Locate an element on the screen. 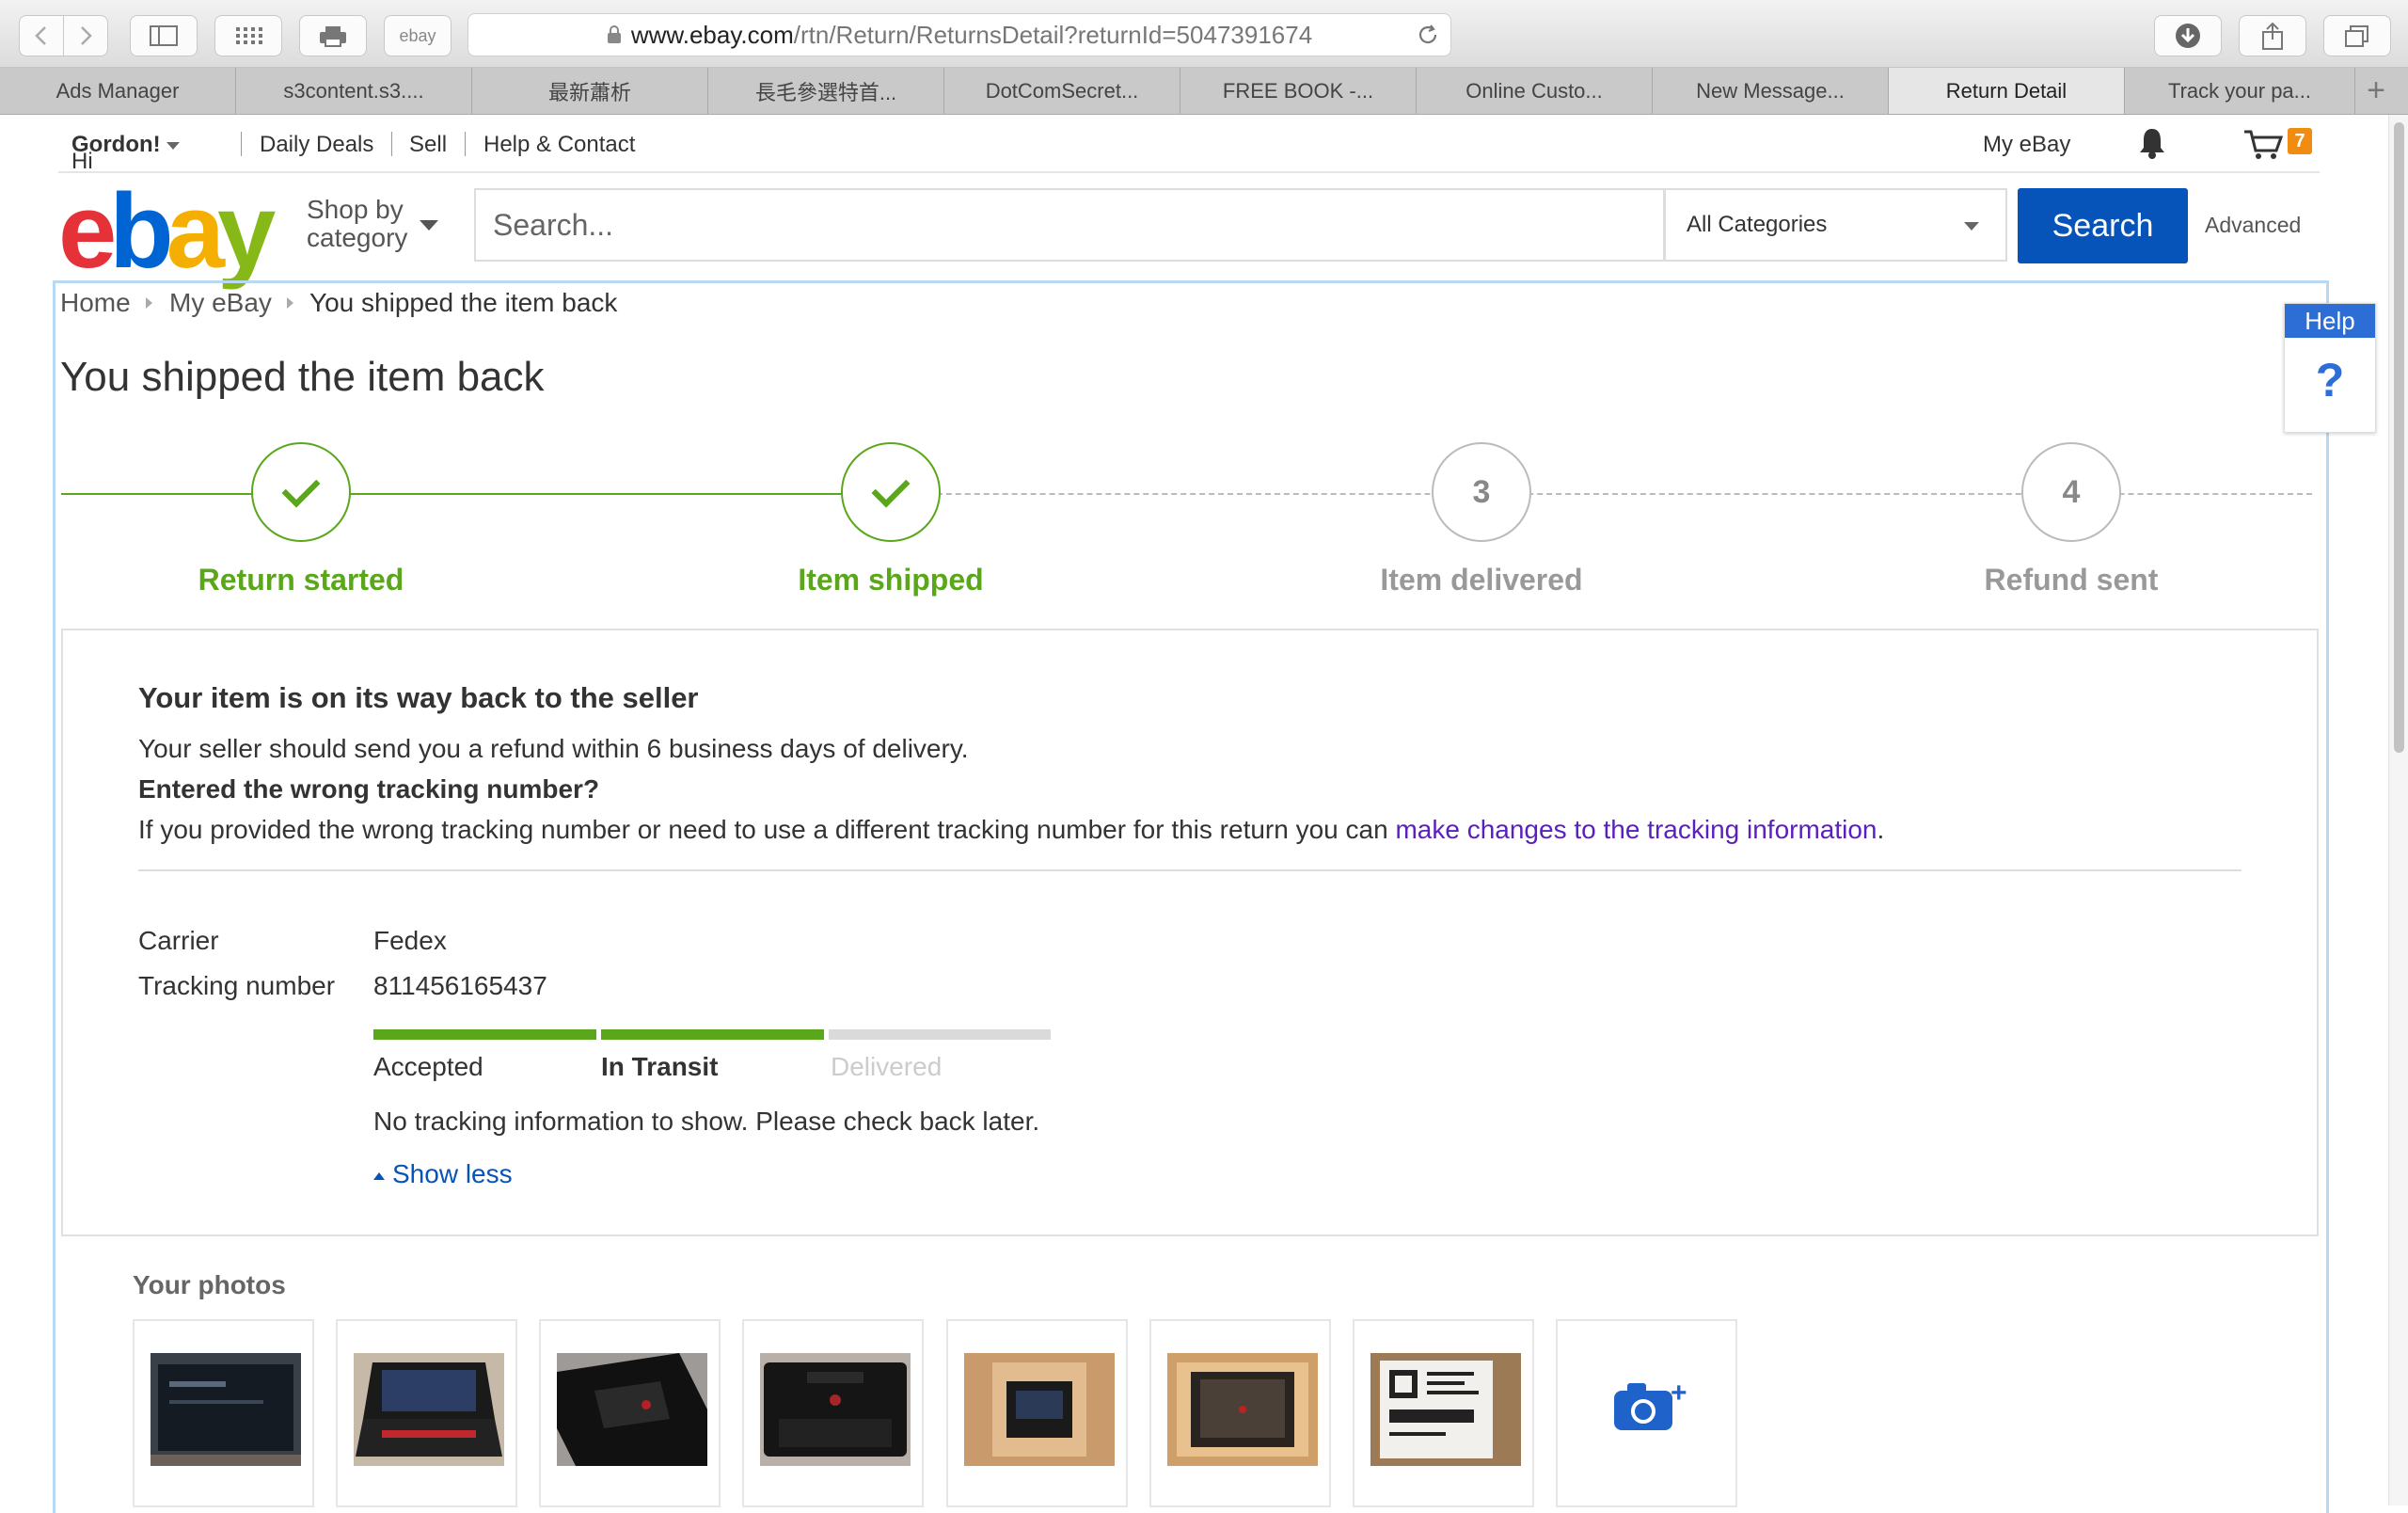 This screenshot has width=2408, height=1513. tab-label: Return Detail is located at coordinates (2006, 90).